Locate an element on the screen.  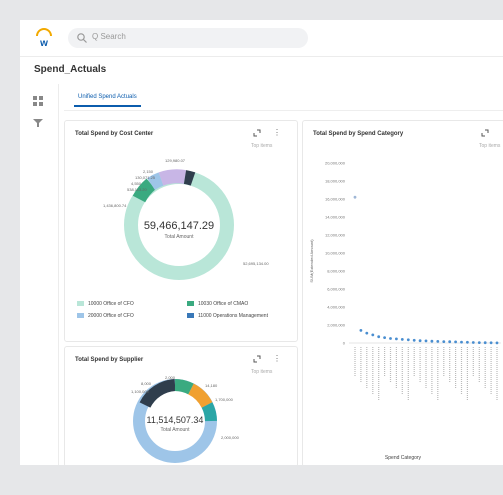
slice-label: 1,436,800.74 is located at coordinates (115, 205).